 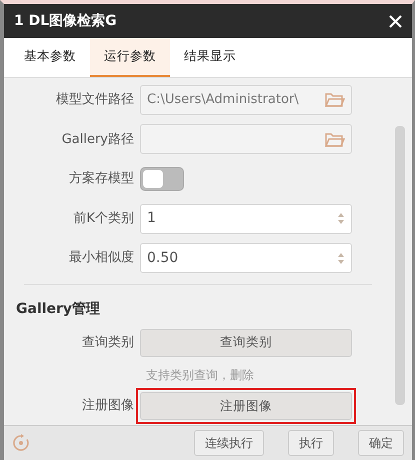 What do you see at coordinates (58, 310) in the screenshot?
I see `section-title: Gallery管理` at bounding box center [58, 310].